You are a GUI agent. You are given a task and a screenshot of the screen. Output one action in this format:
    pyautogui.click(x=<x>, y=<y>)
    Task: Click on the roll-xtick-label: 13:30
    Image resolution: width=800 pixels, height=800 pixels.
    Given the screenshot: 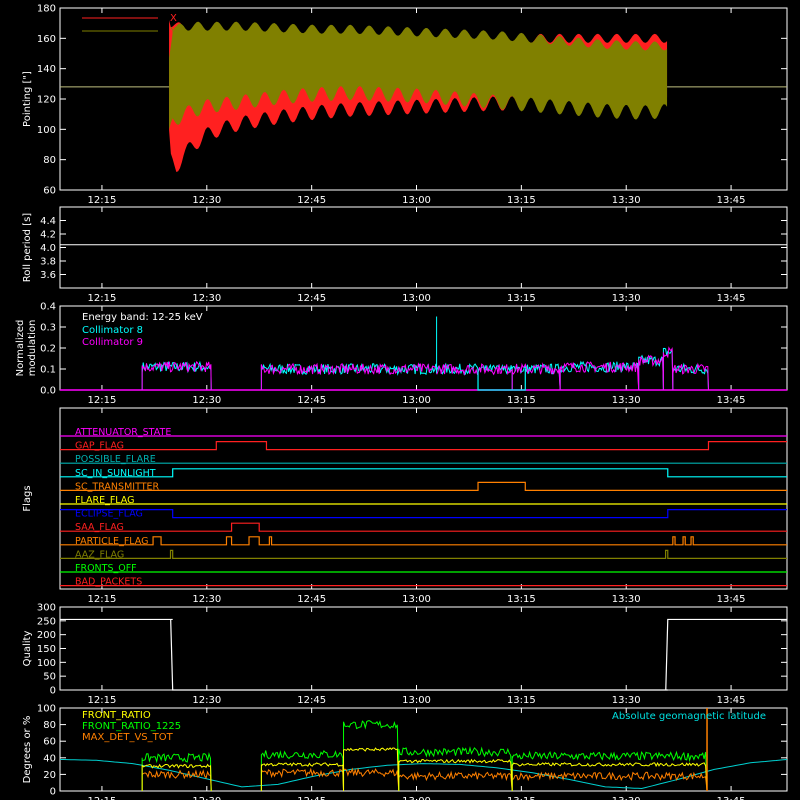 What is the action you would take?
    pyautogui.click(x=626, y=298)
    